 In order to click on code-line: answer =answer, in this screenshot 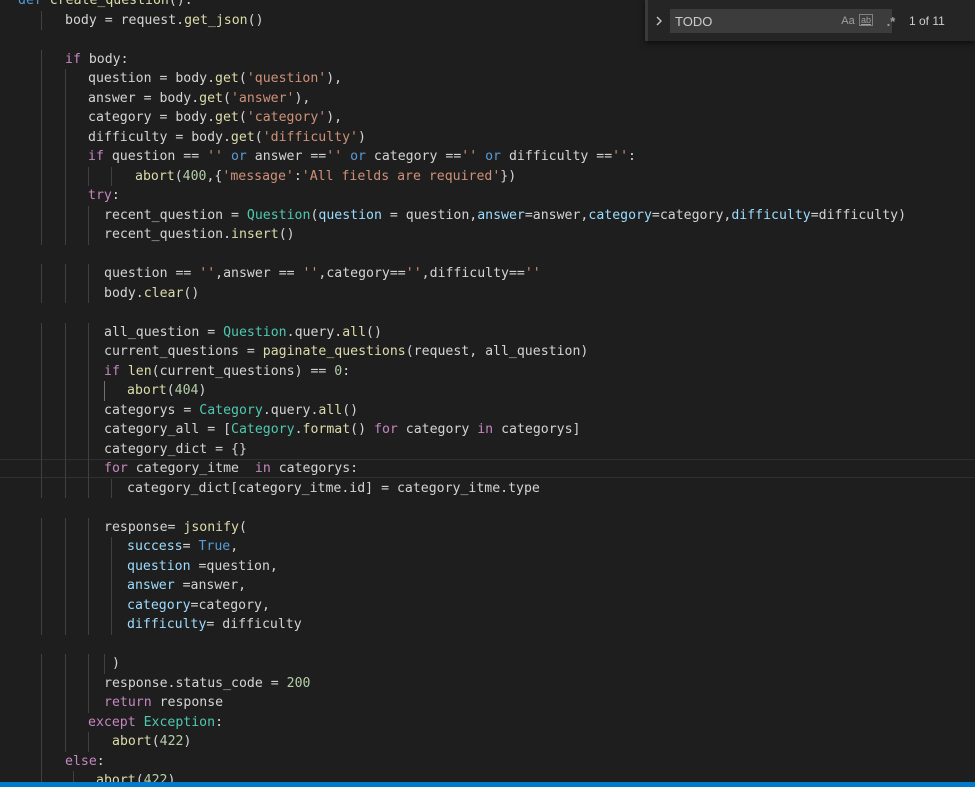, I will do `click(487, 586)`.